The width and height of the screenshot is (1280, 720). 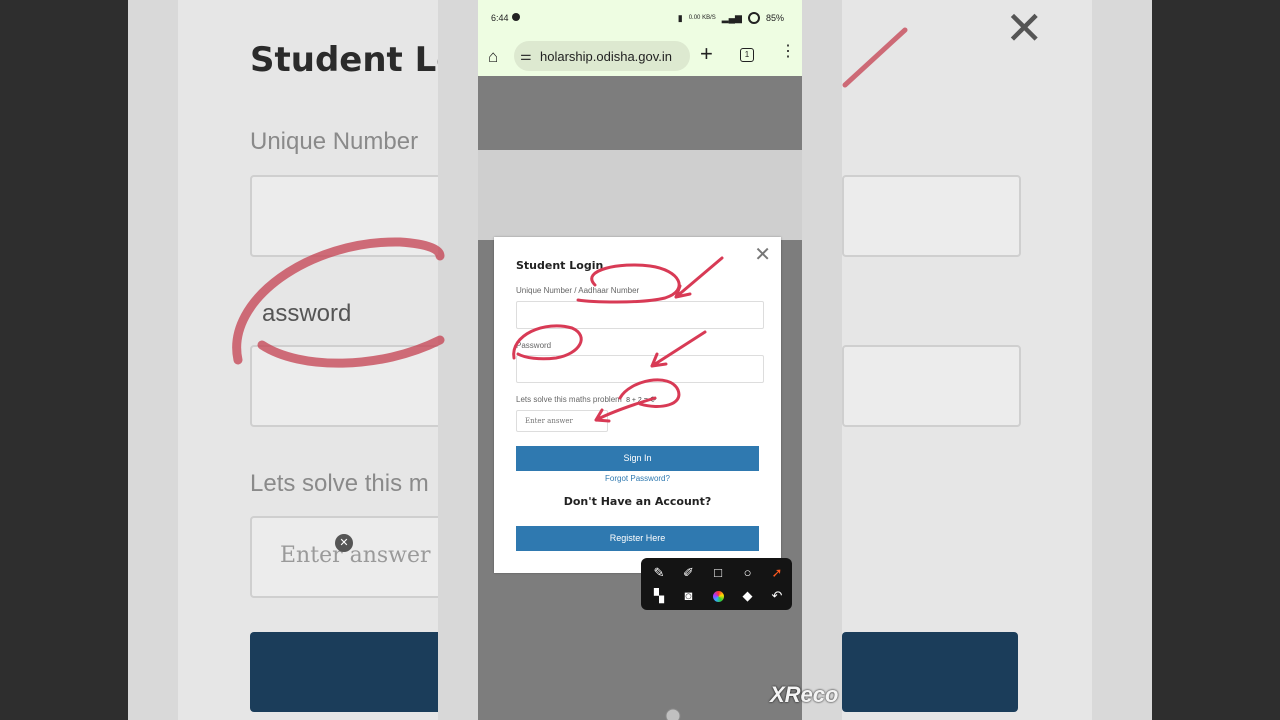 What do you see at coordinates (637, 501) in the screenshot?
I see `no-account-heading: Don't Have an Account?` at bounding box center [637, 501].